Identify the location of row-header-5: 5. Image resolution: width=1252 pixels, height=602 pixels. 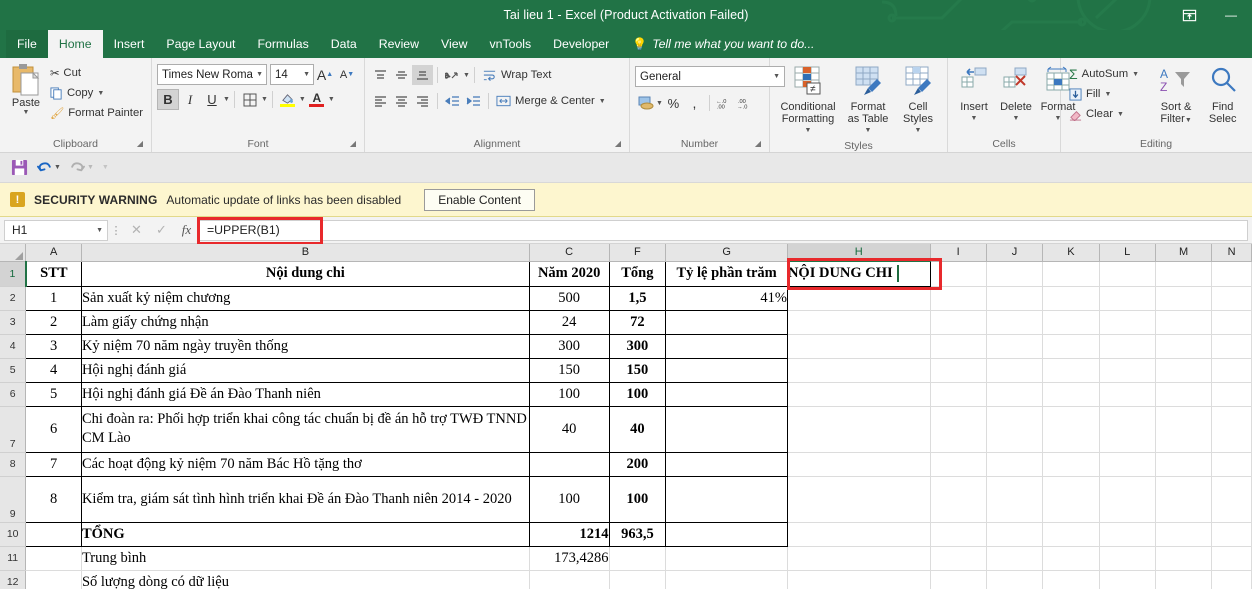
(13, 370).